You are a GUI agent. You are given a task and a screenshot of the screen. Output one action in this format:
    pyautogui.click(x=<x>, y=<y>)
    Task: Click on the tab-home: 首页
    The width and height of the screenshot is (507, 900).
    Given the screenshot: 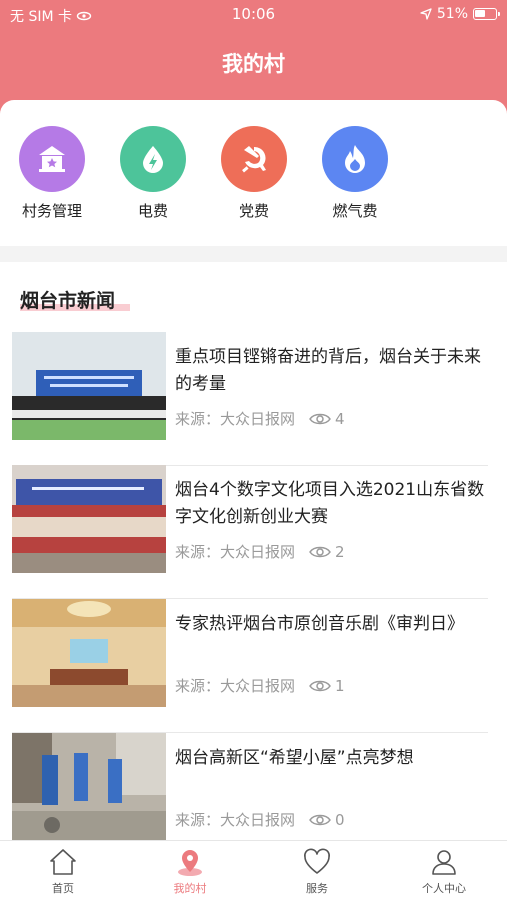 What is the action you would take?
    pyautogui.click(x=63, y=871)
    